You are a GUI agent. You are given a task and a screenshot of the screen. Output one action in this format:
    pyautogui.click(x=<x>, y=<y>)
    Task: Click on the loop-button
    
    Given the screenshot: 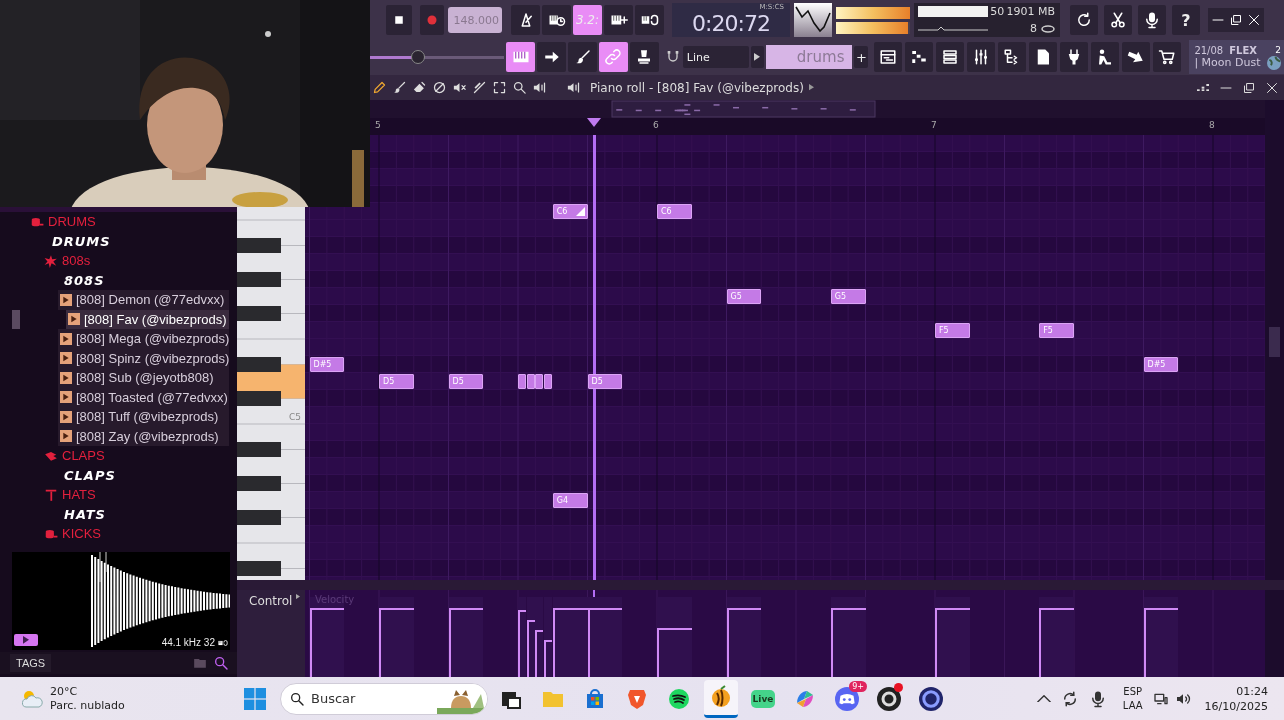 What is the action you would take?
    pyautogui.click(x=649, y=20)
    